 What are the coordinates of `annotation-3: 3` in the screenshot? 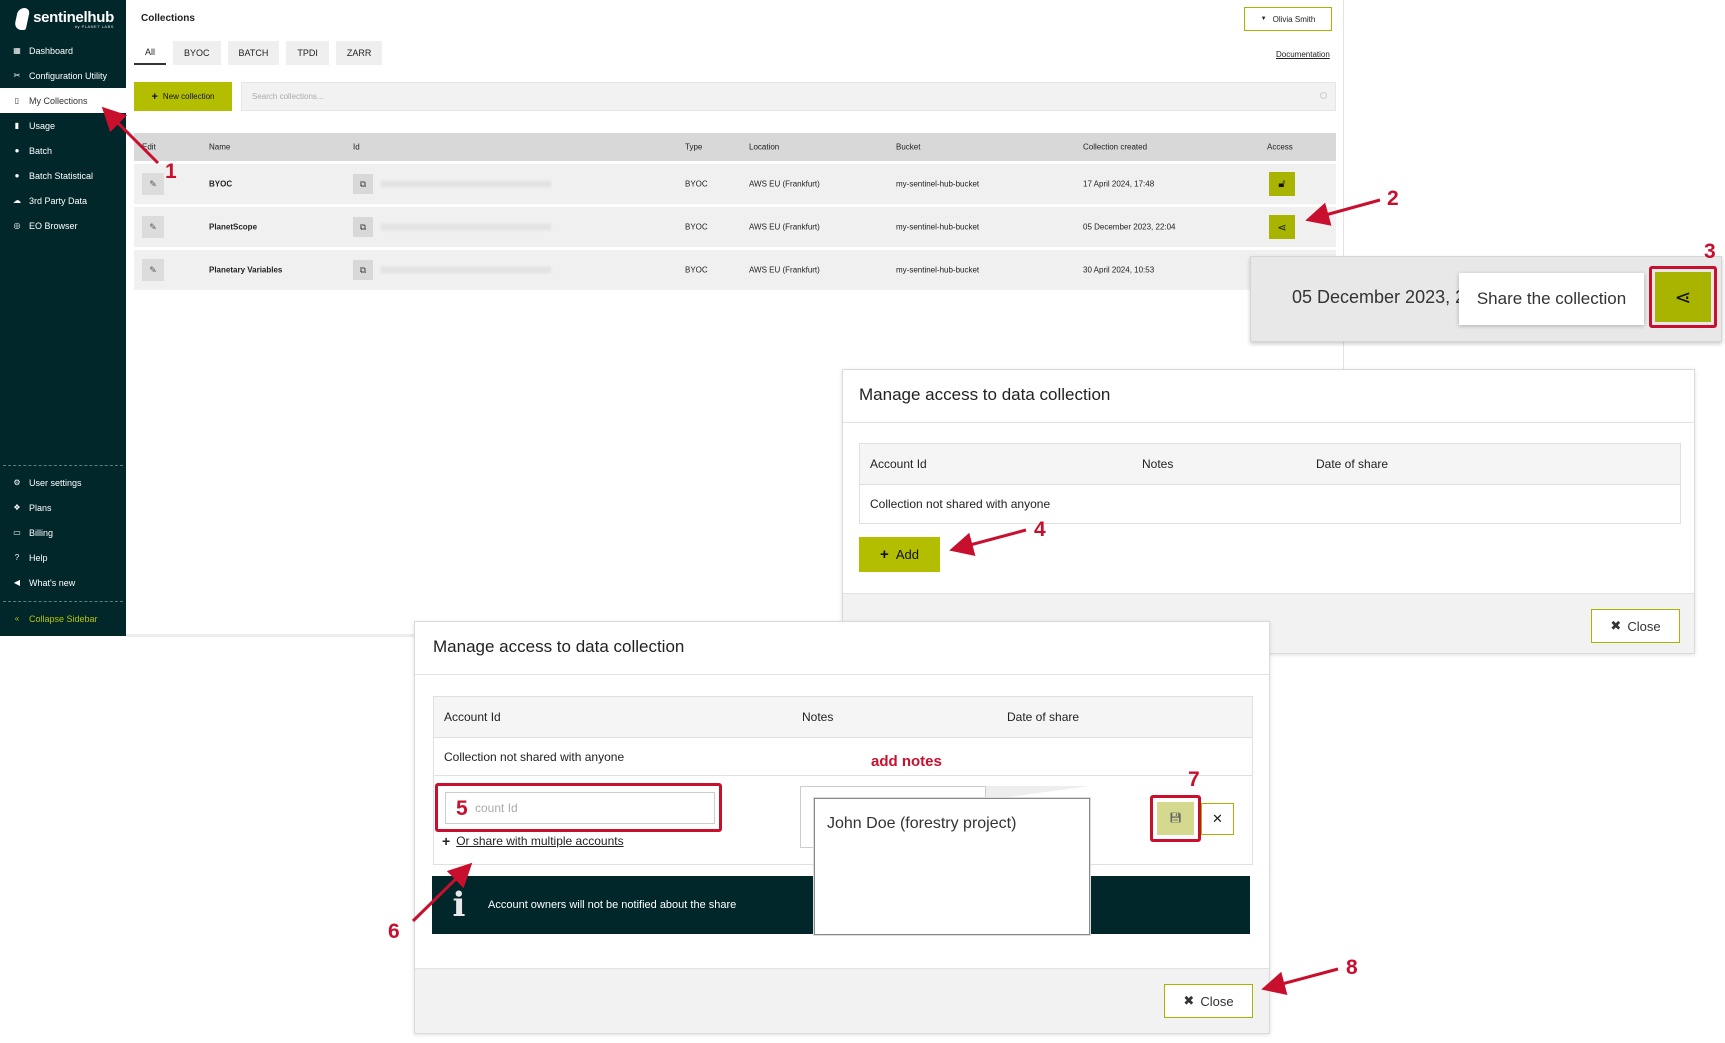 It's located at (1710, 251).